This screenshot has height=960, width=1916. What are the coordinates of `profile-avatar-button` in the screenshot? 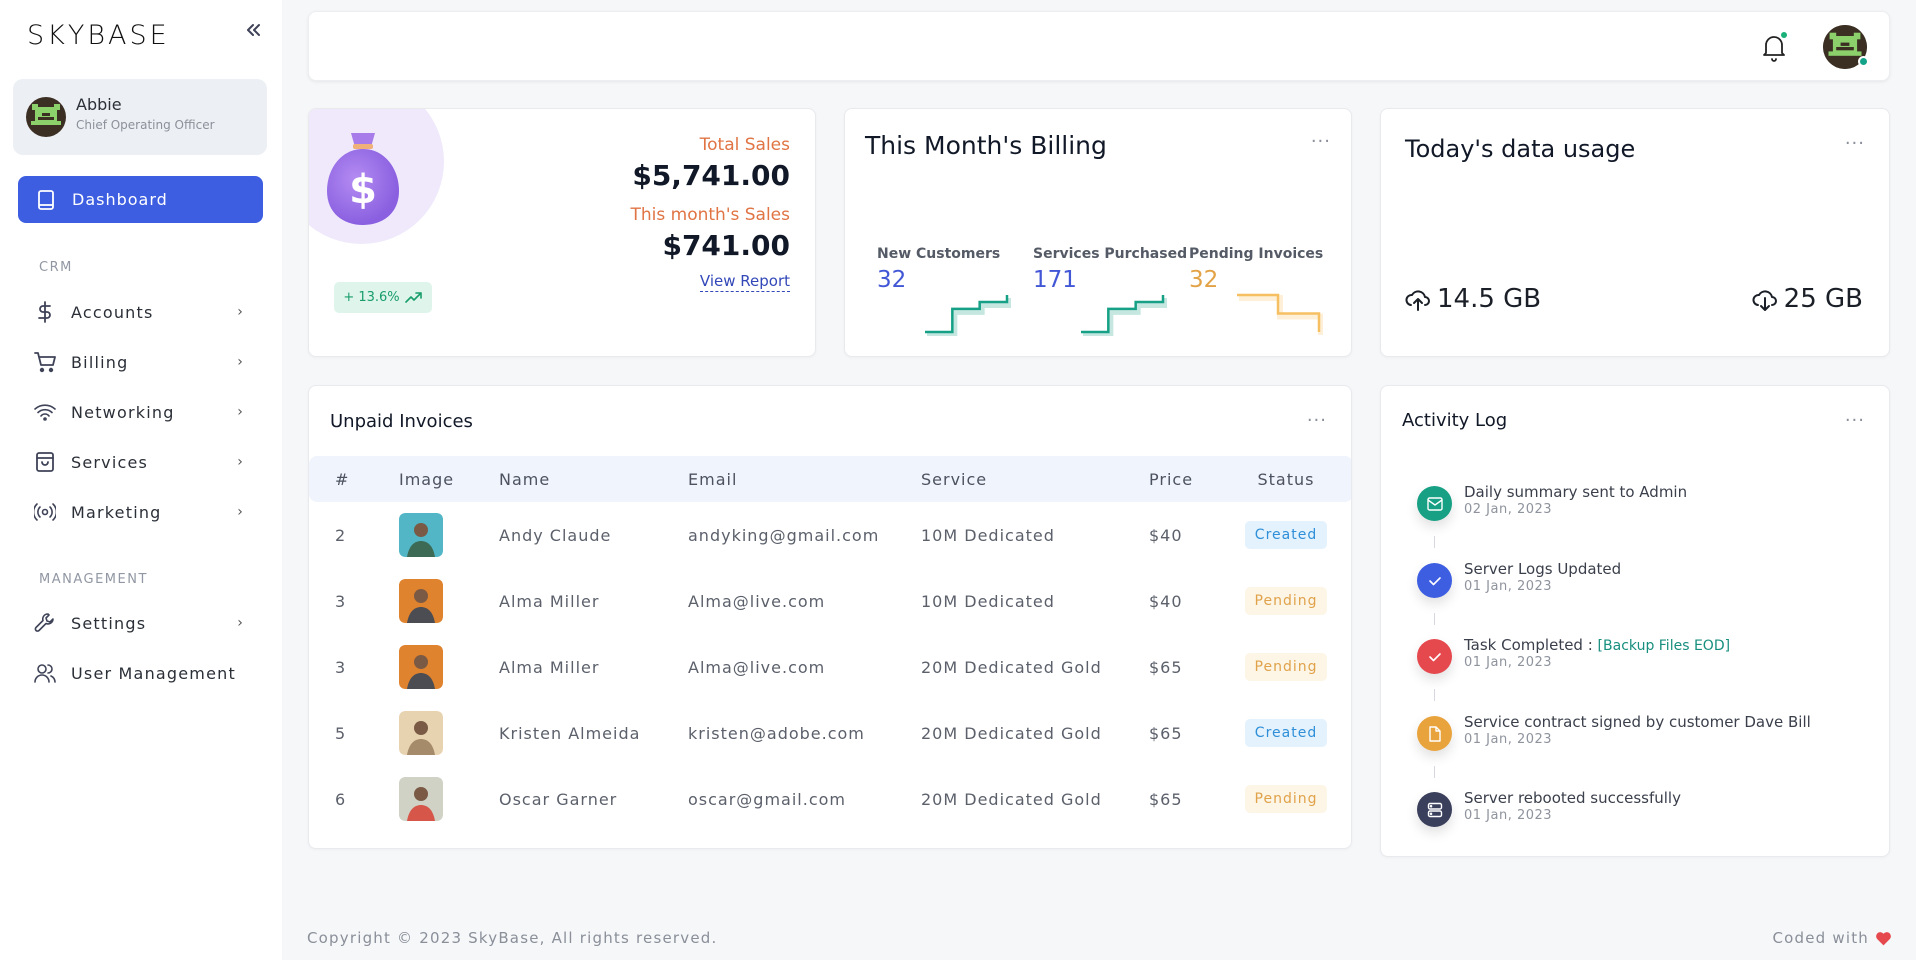 It's located at (1846, 47).